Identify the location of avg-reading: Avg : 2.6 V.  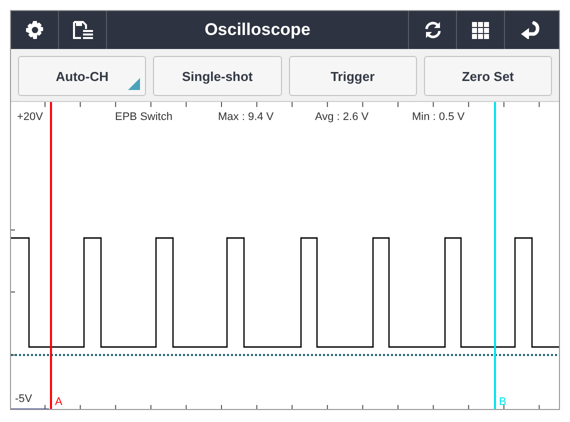
(342, 117).